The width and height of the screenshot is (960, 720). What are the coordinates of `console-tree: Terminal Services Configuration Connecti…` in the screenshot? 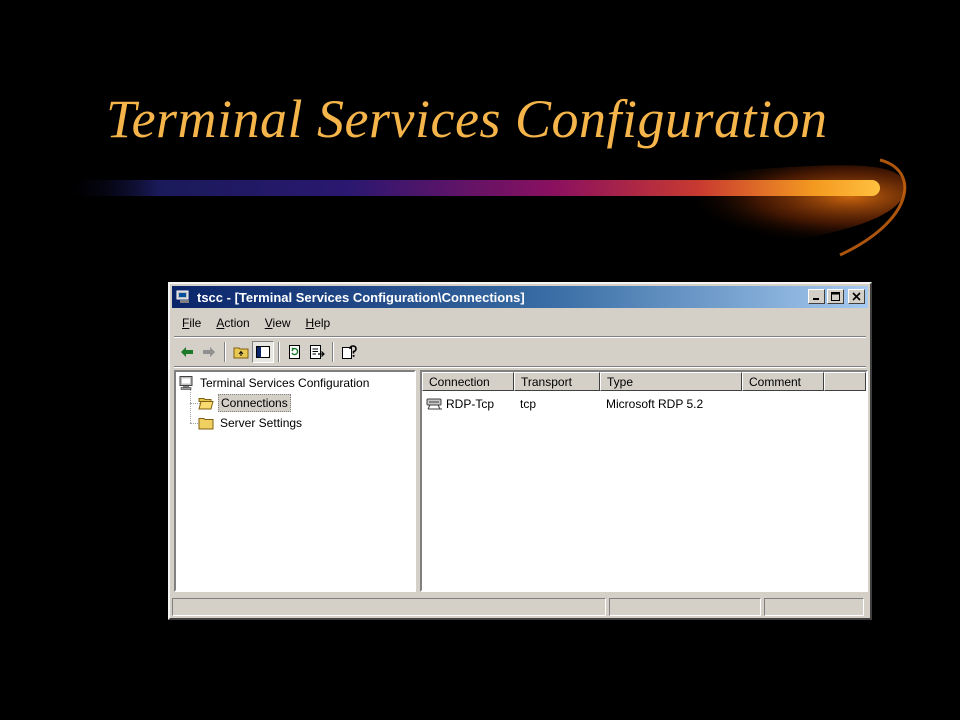 It's located at (295, 481).